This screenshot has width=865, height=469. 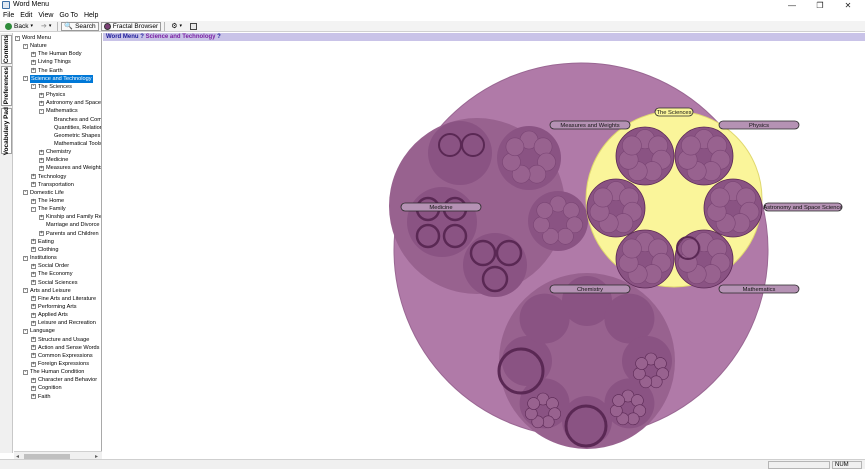 I want to click on fractal-label-medicine: Medicine, so click(x=441, y=207).